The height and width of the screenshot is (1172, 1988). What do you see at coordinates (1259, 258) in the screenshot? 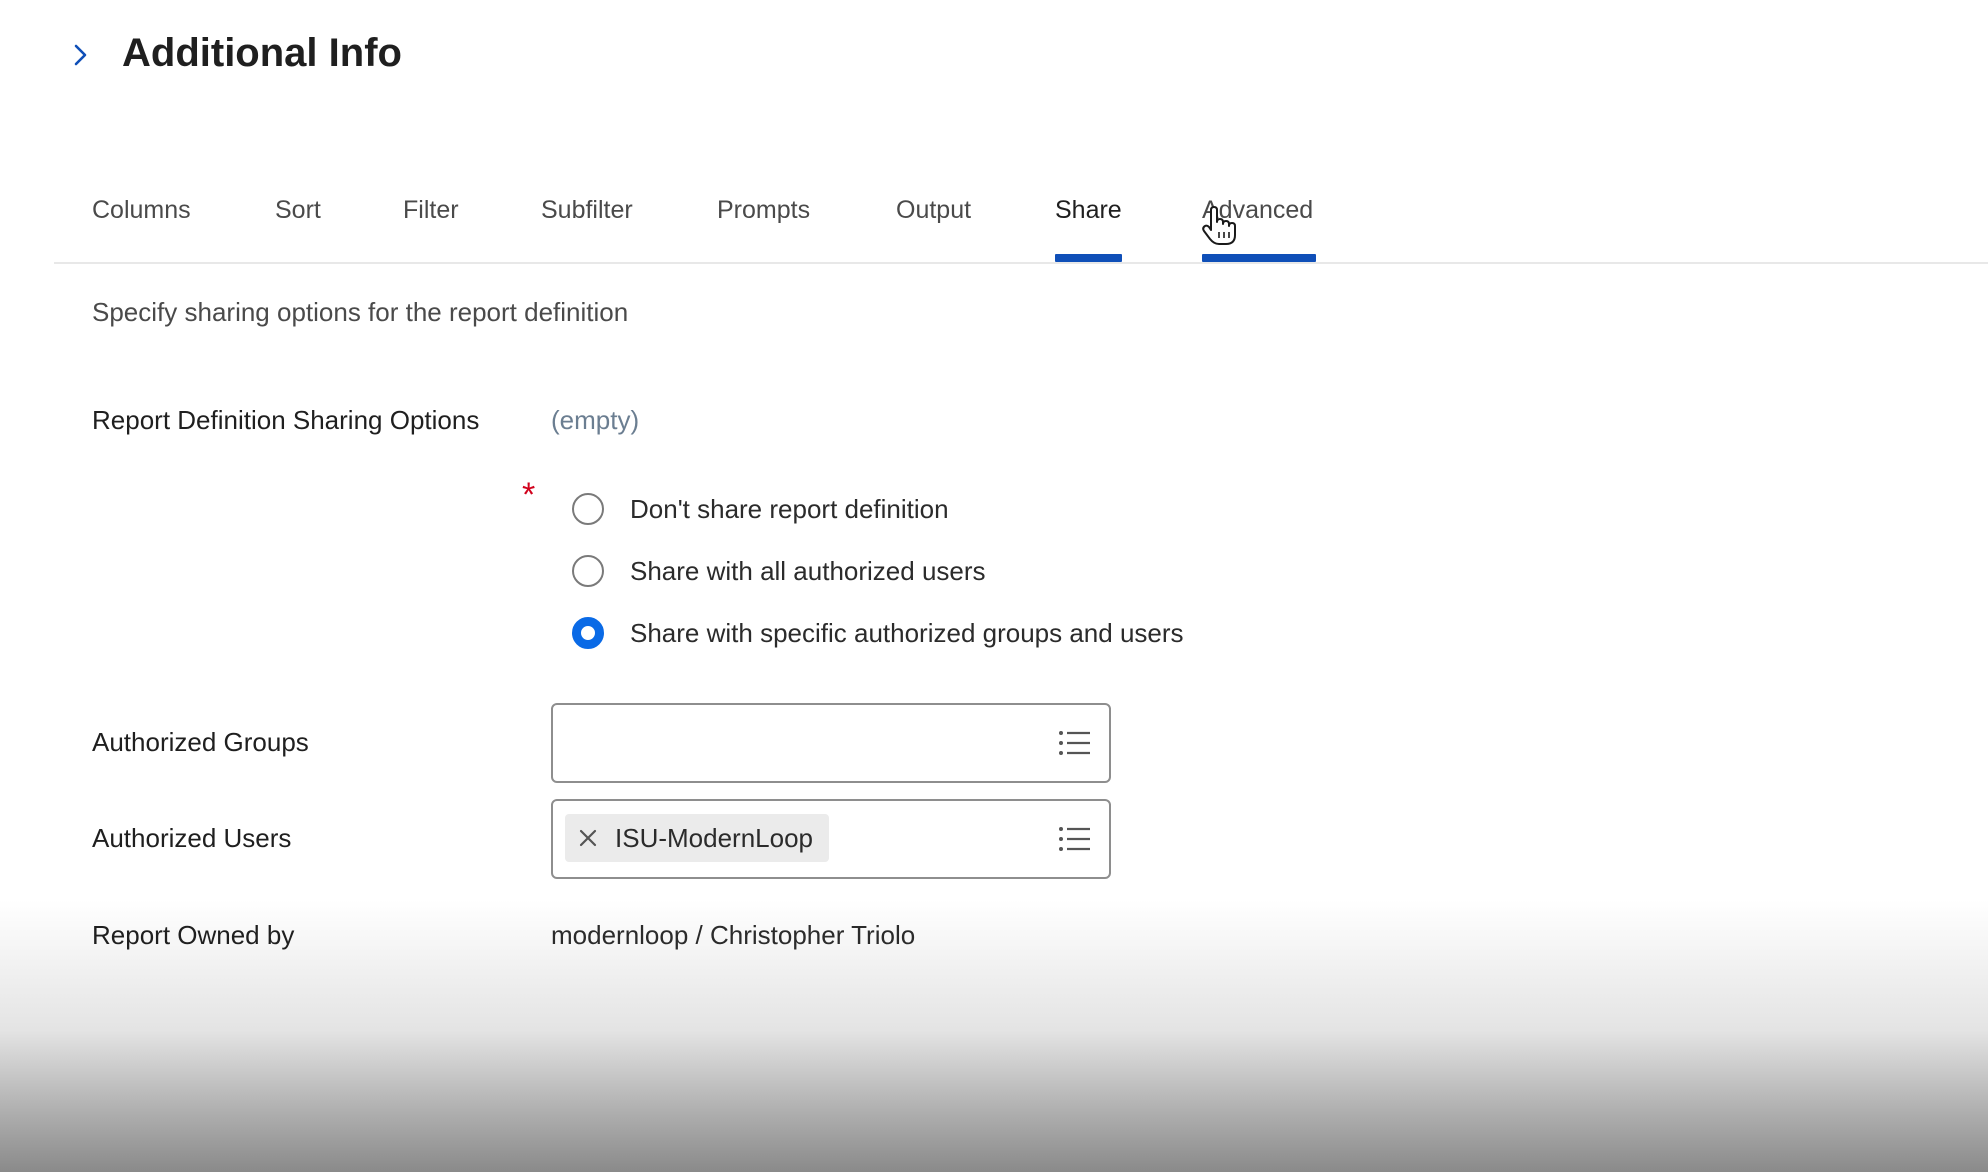
I see `tab-advanced-underline` at bounding box center [1259, 258].